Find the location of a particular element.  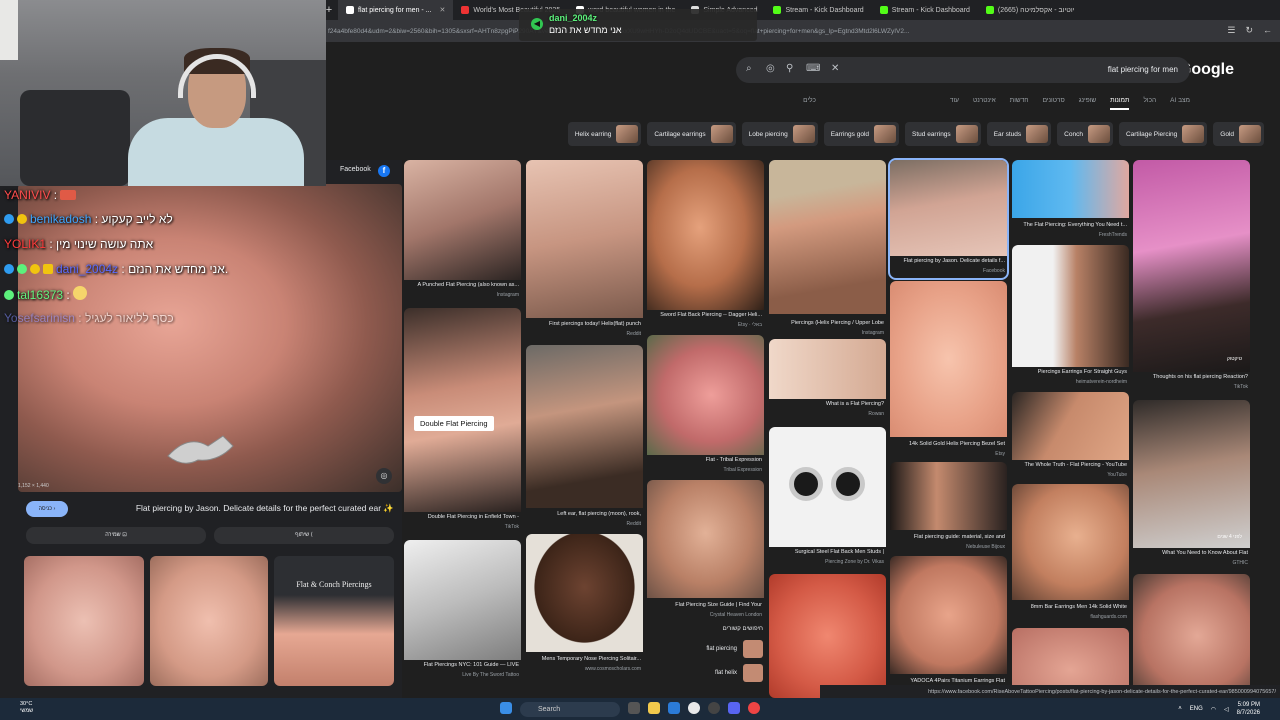

wifi-icon: ◠ is located at coordinates (1213, 709).